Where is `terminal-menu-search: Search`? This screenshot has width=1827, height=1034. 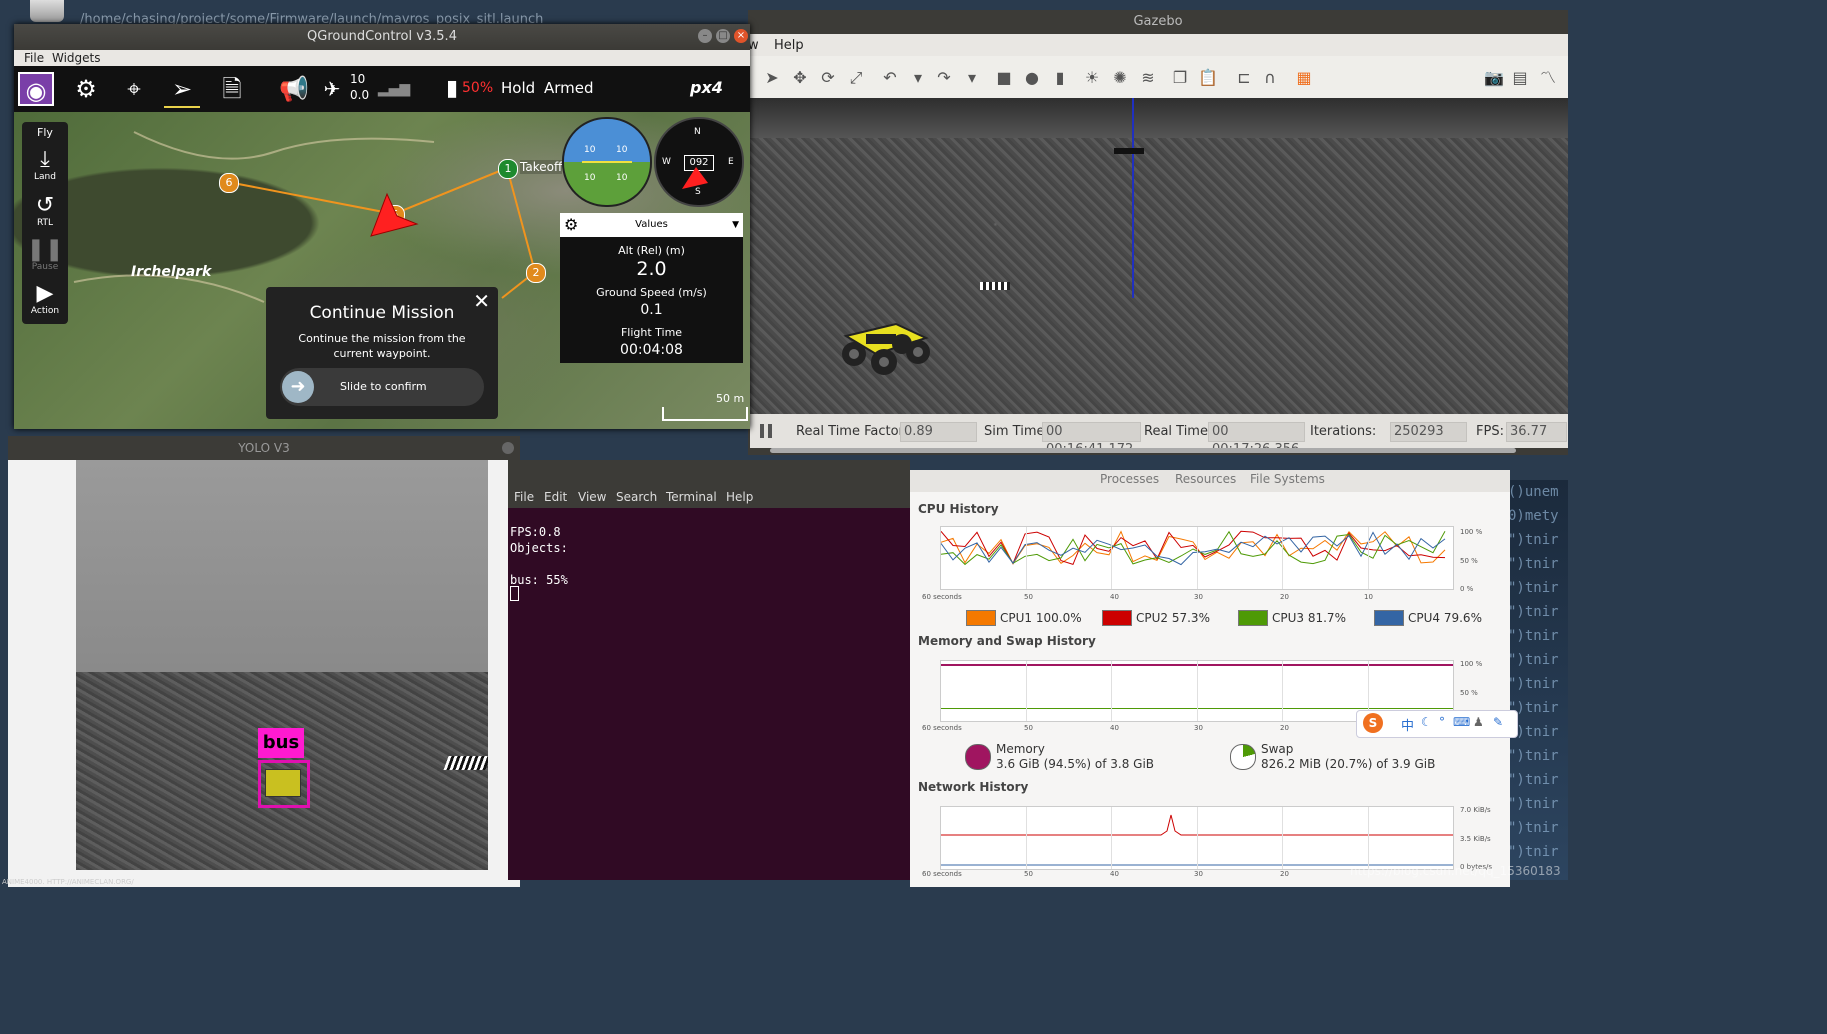 terminal-menu-search: Search is located at coordinates (636, 497).